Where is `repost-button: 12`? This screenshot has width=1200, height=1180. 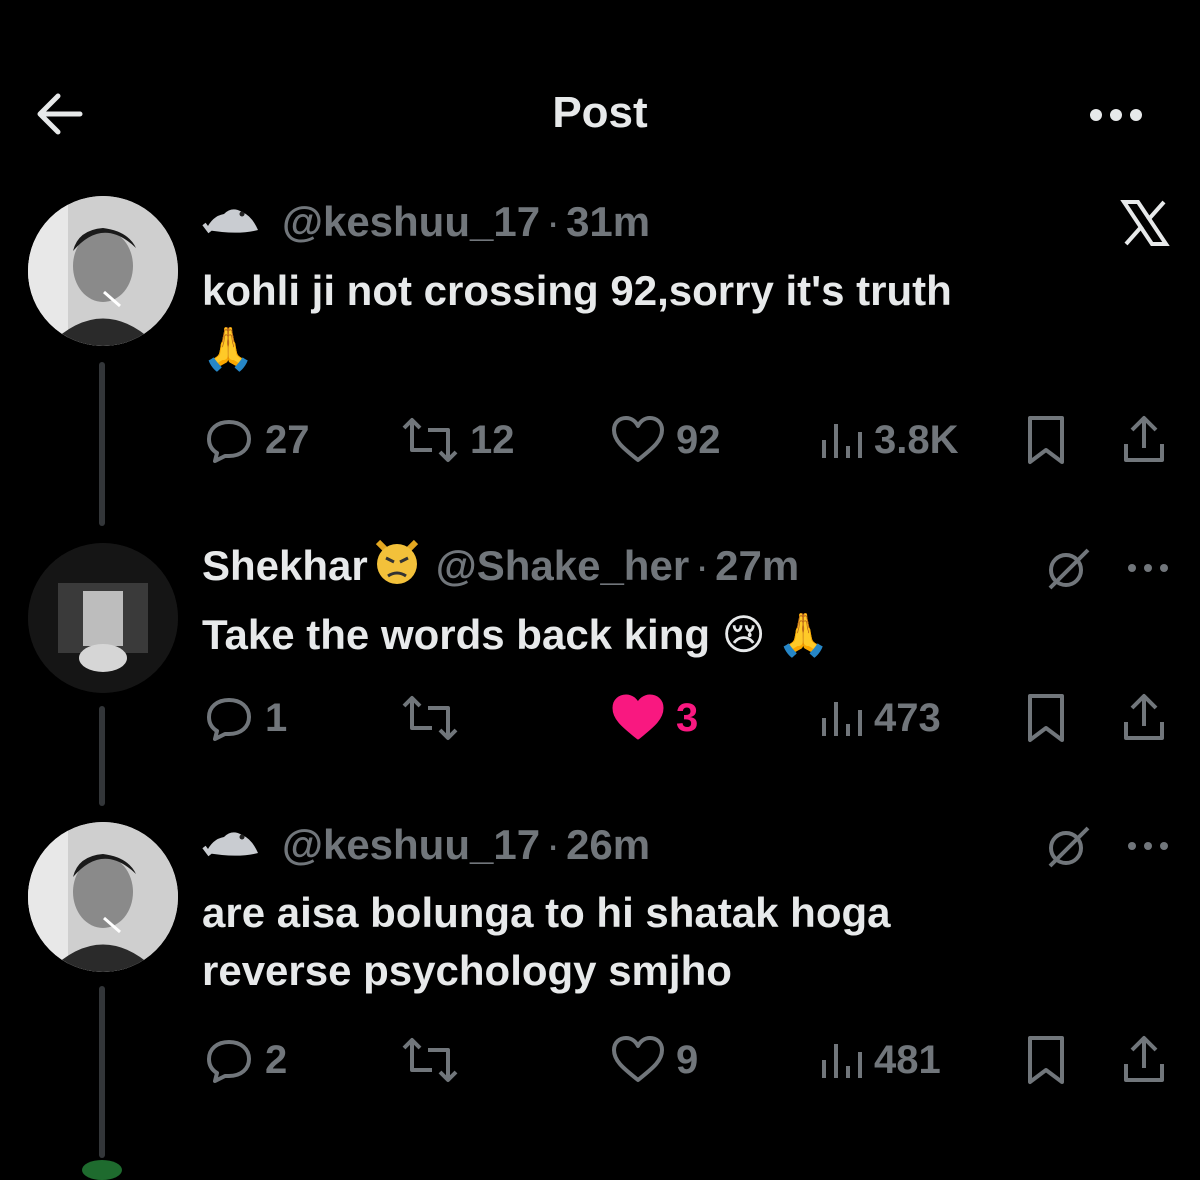 repost-button: 12 is located at coordinates (457, 440).